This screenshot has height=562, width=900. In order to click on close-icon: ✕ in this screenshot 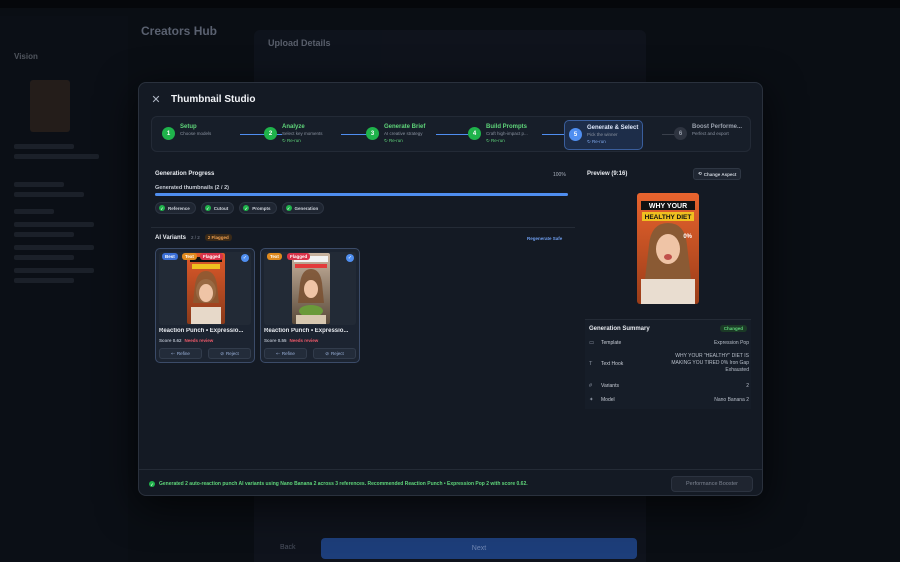, I will do `click(156, 99)`.